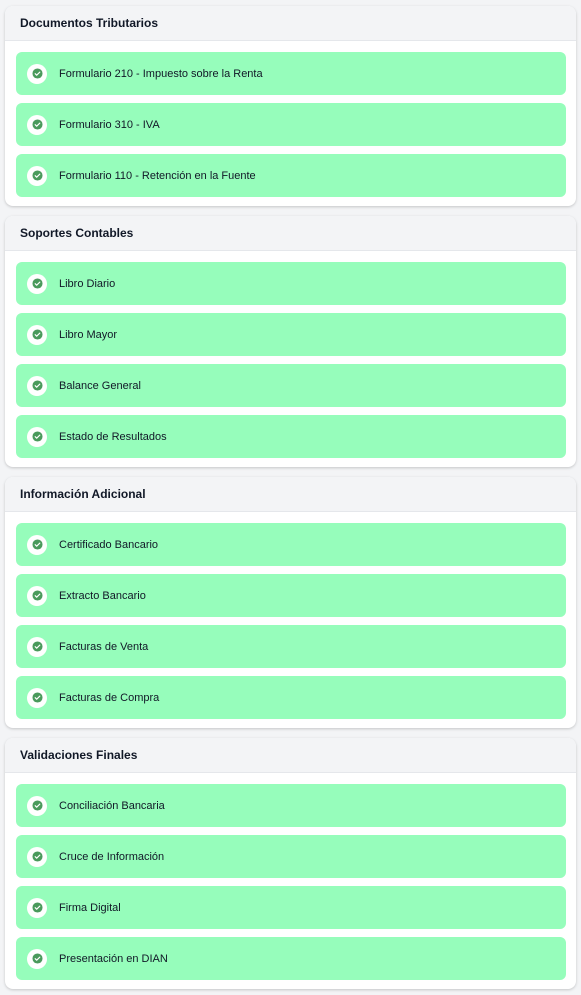 The image size is (581, 995). Describe the element at coordinates (291, 856) in the screenshot. I see `checklist-item: Cruce de Información` at that location.